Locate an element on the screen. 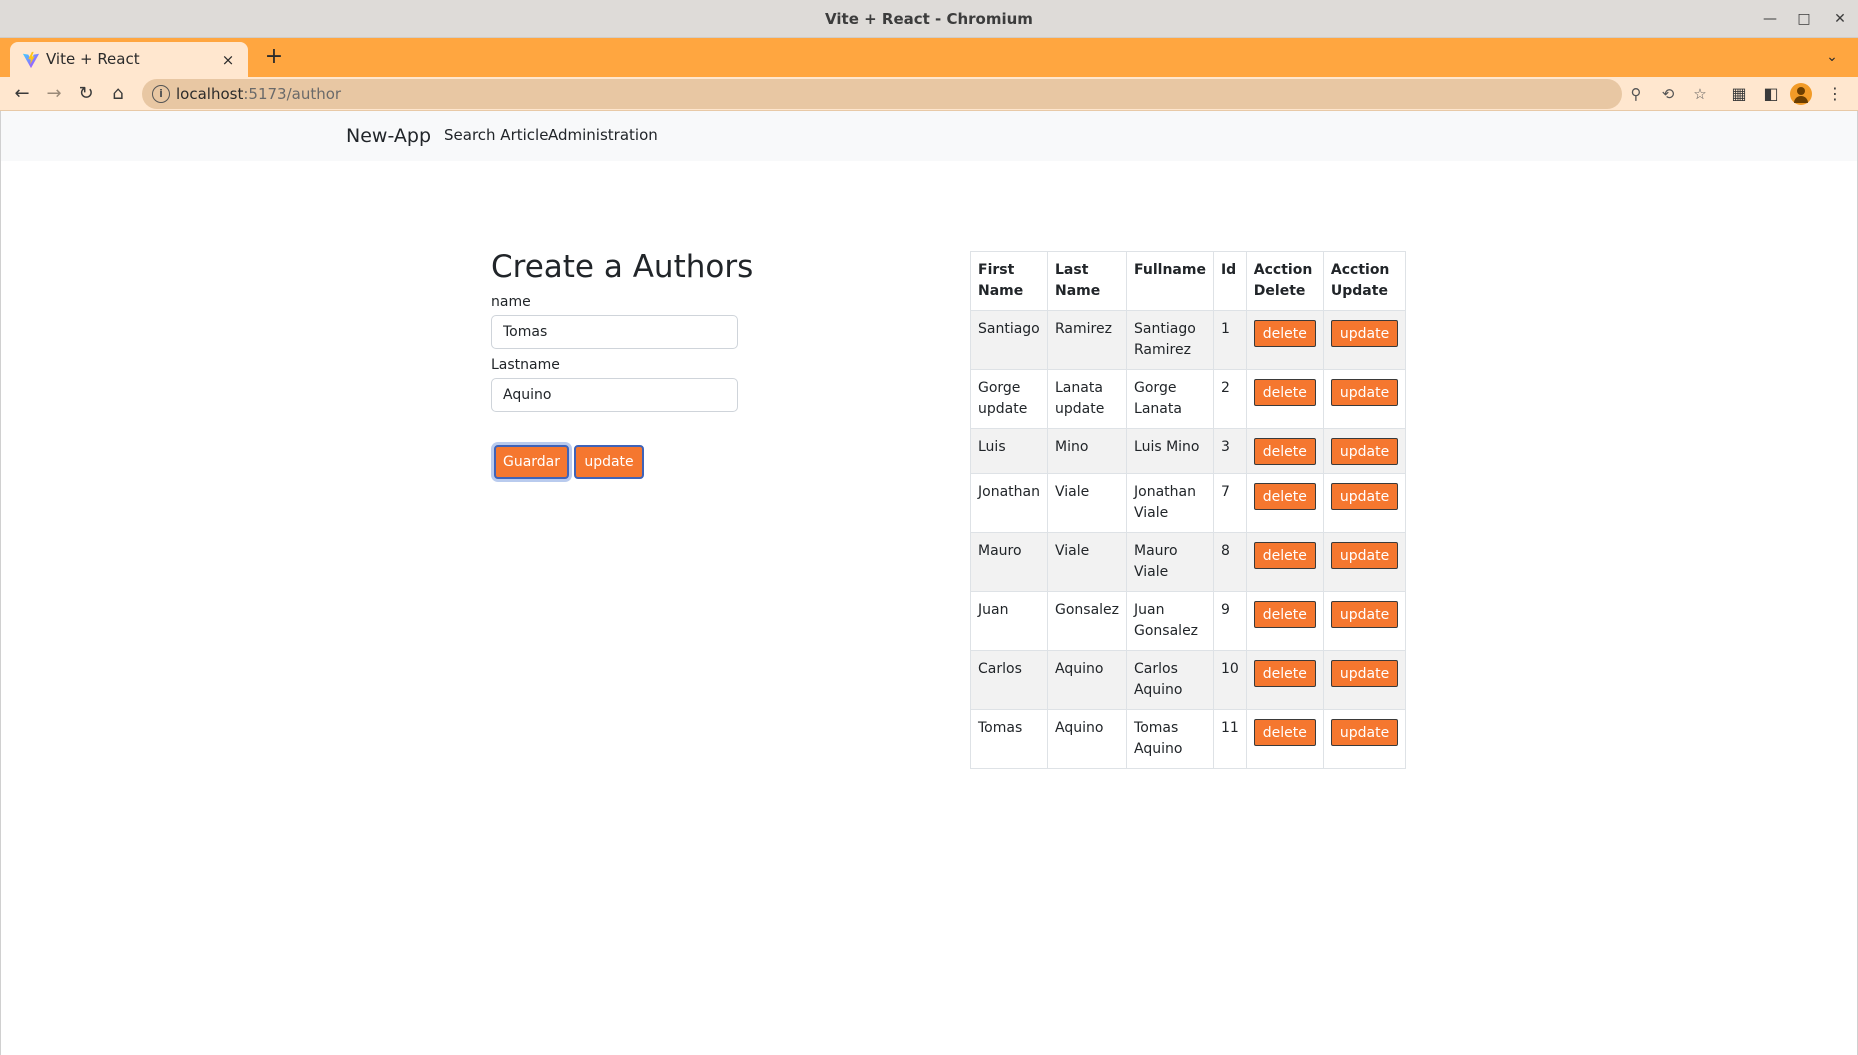  profile-avatar-icon is located at coordinates (1801, 94).